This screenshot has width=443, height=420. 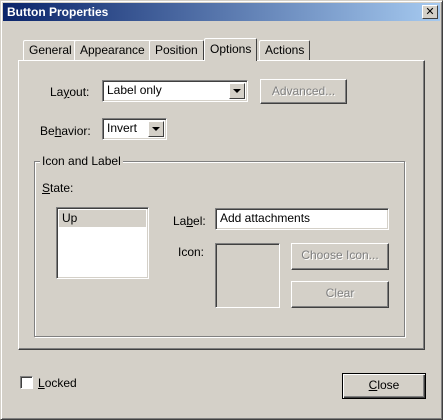 What do you see at coordinates (247, 275) in the screenshot?
I see `icon-preview` at bounding box center [247, 275].